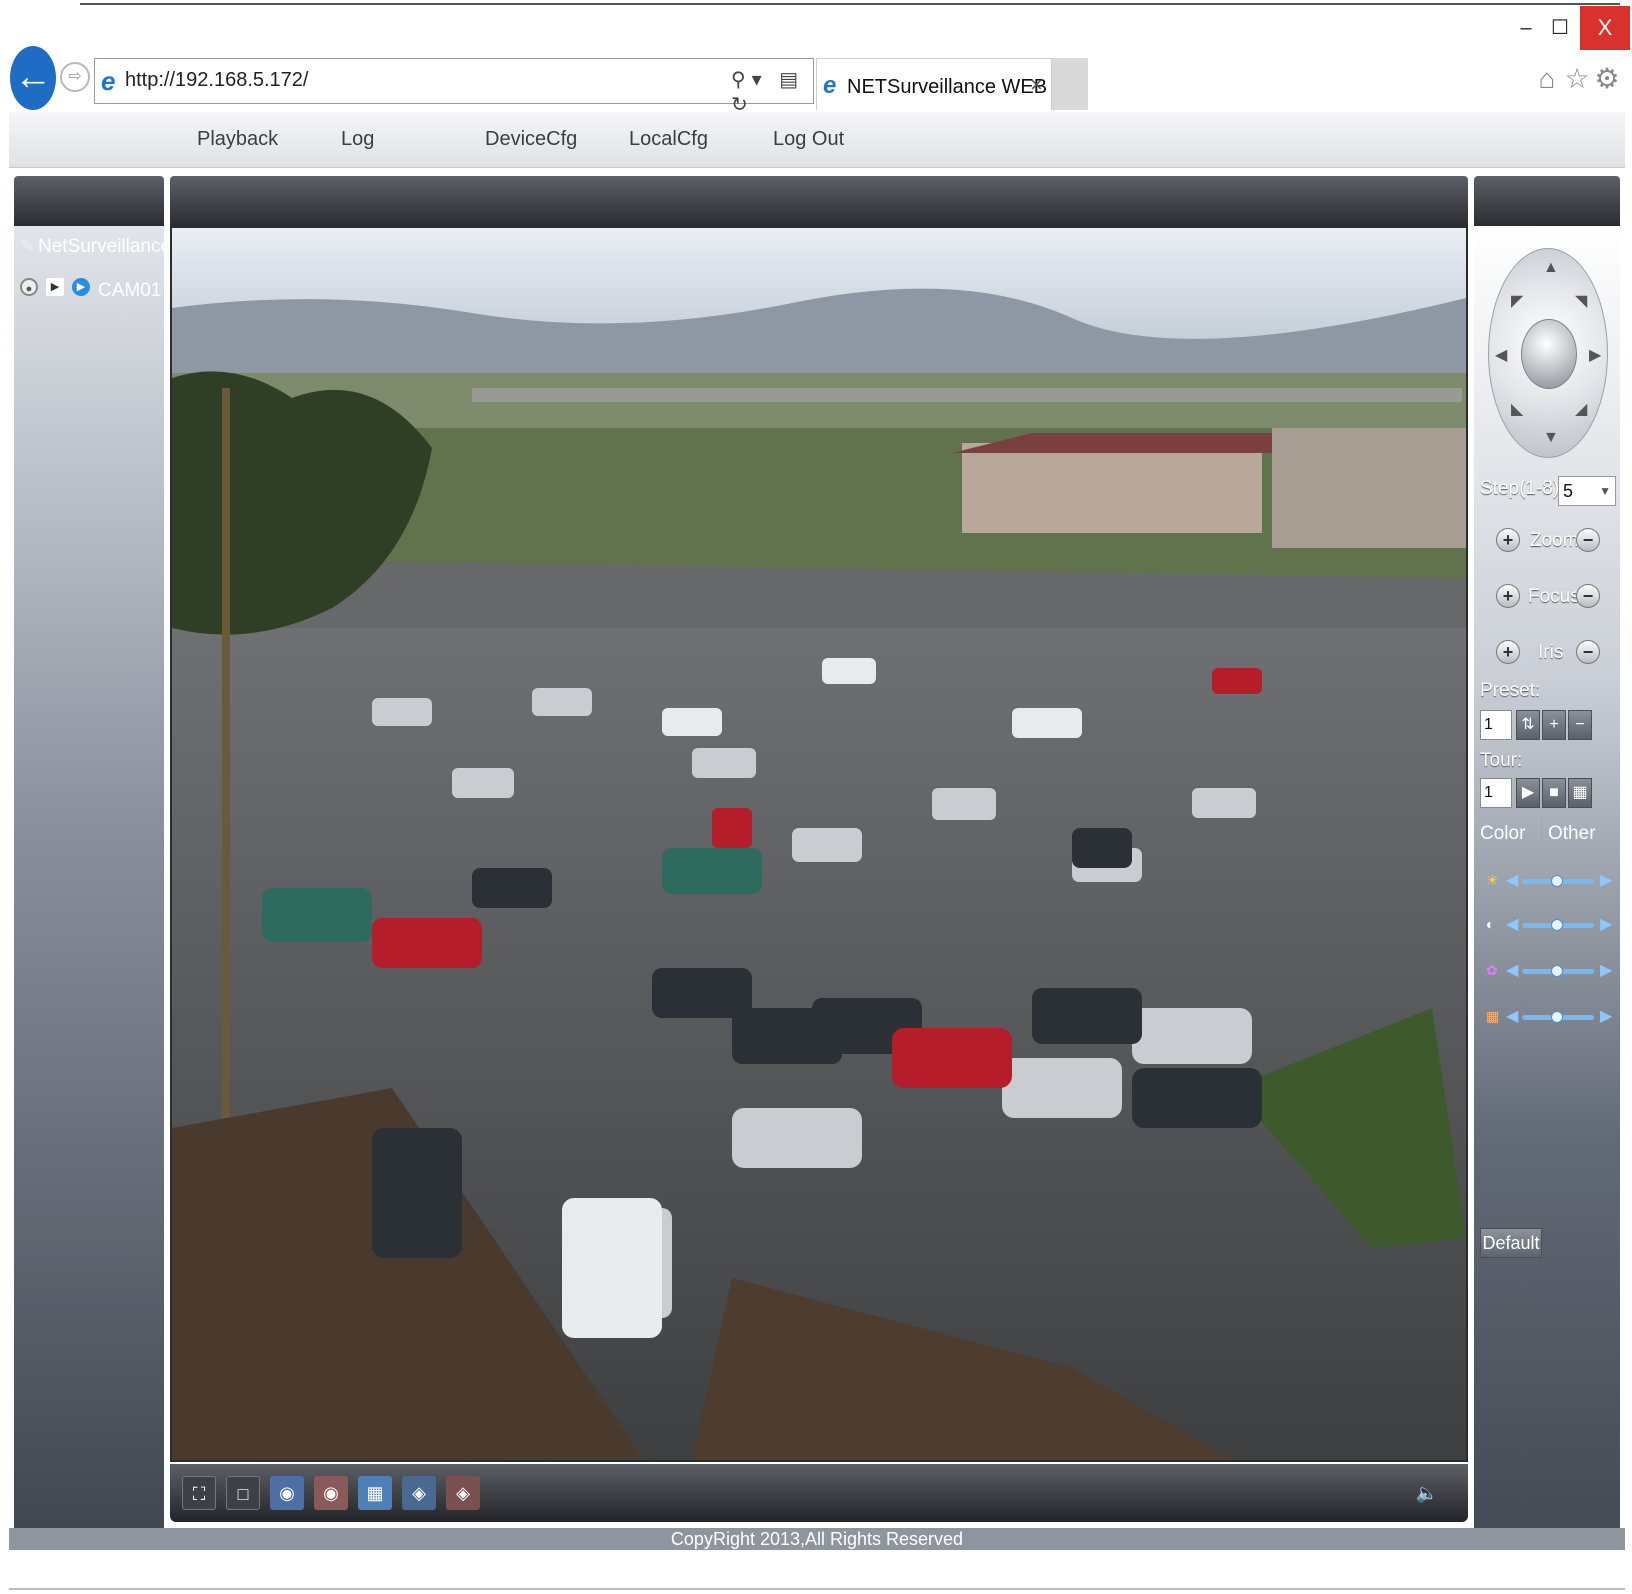 The width and height of the screenshot is (1632, 1594). Describe the element at coordinates (1580, 793) in the screenshot. I see `tour-grid-icon: ▦` at that location.